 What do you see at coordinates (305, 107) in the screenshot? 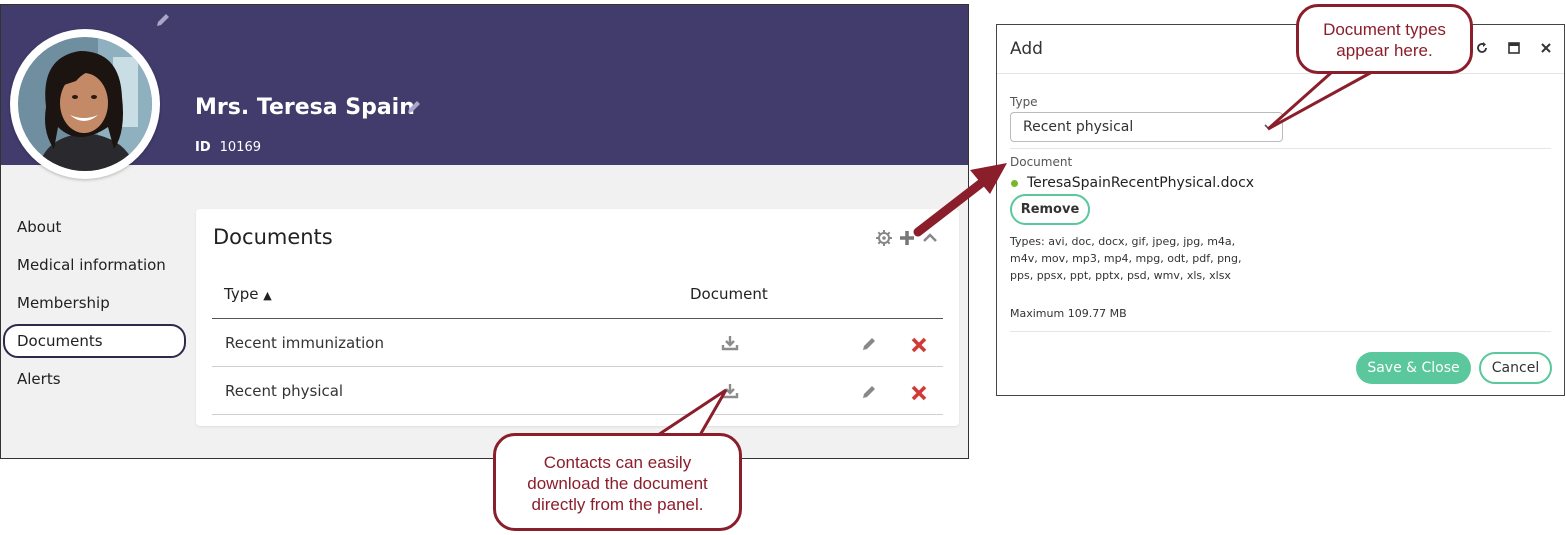
I see `contact-name: Mrs. Teresa Spain` at bounding box center [305, 107].